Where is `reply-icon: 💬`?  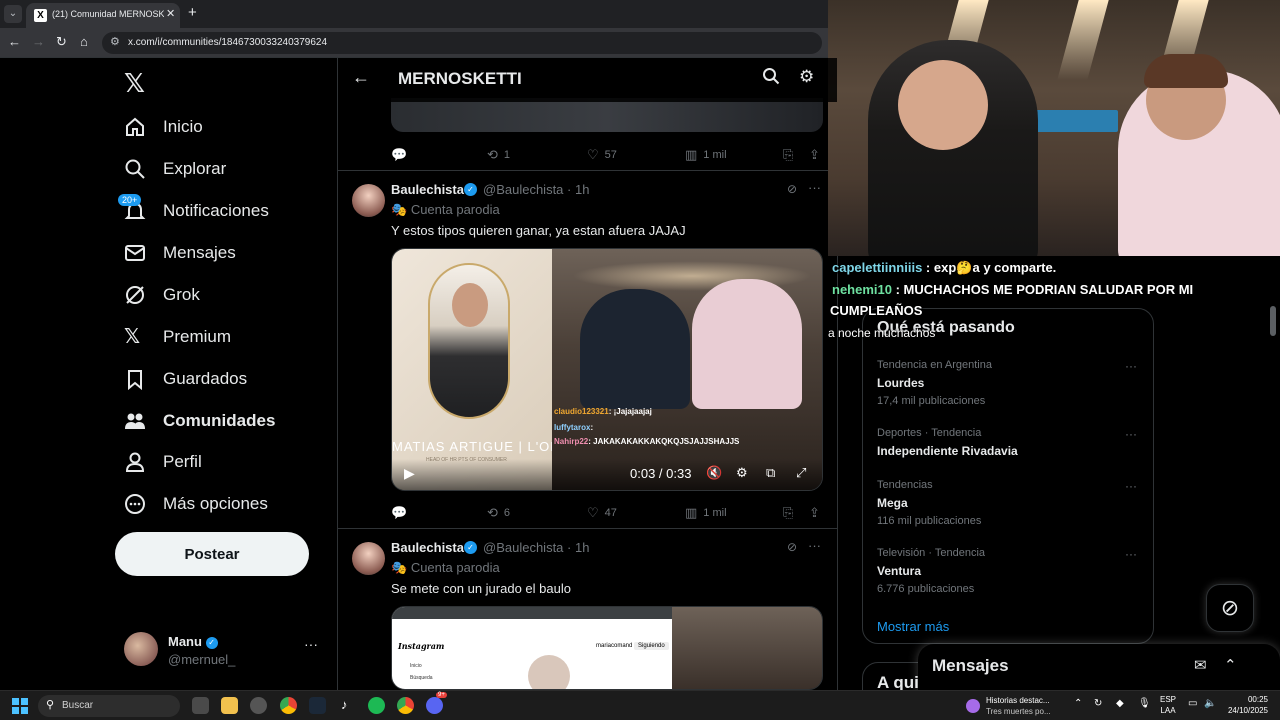
reply-icon: 💬 is located at coordinates (399, 512).